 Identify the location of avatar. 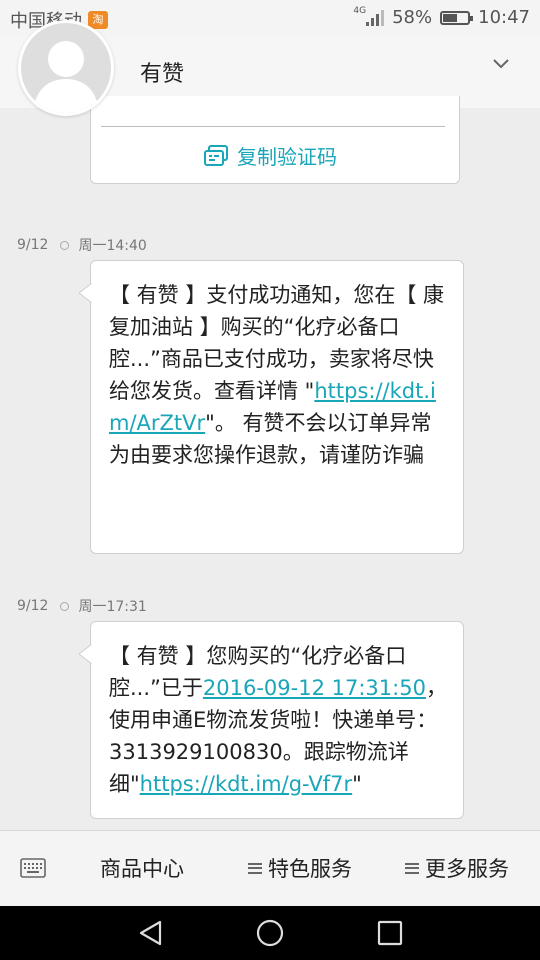
(66, 68).